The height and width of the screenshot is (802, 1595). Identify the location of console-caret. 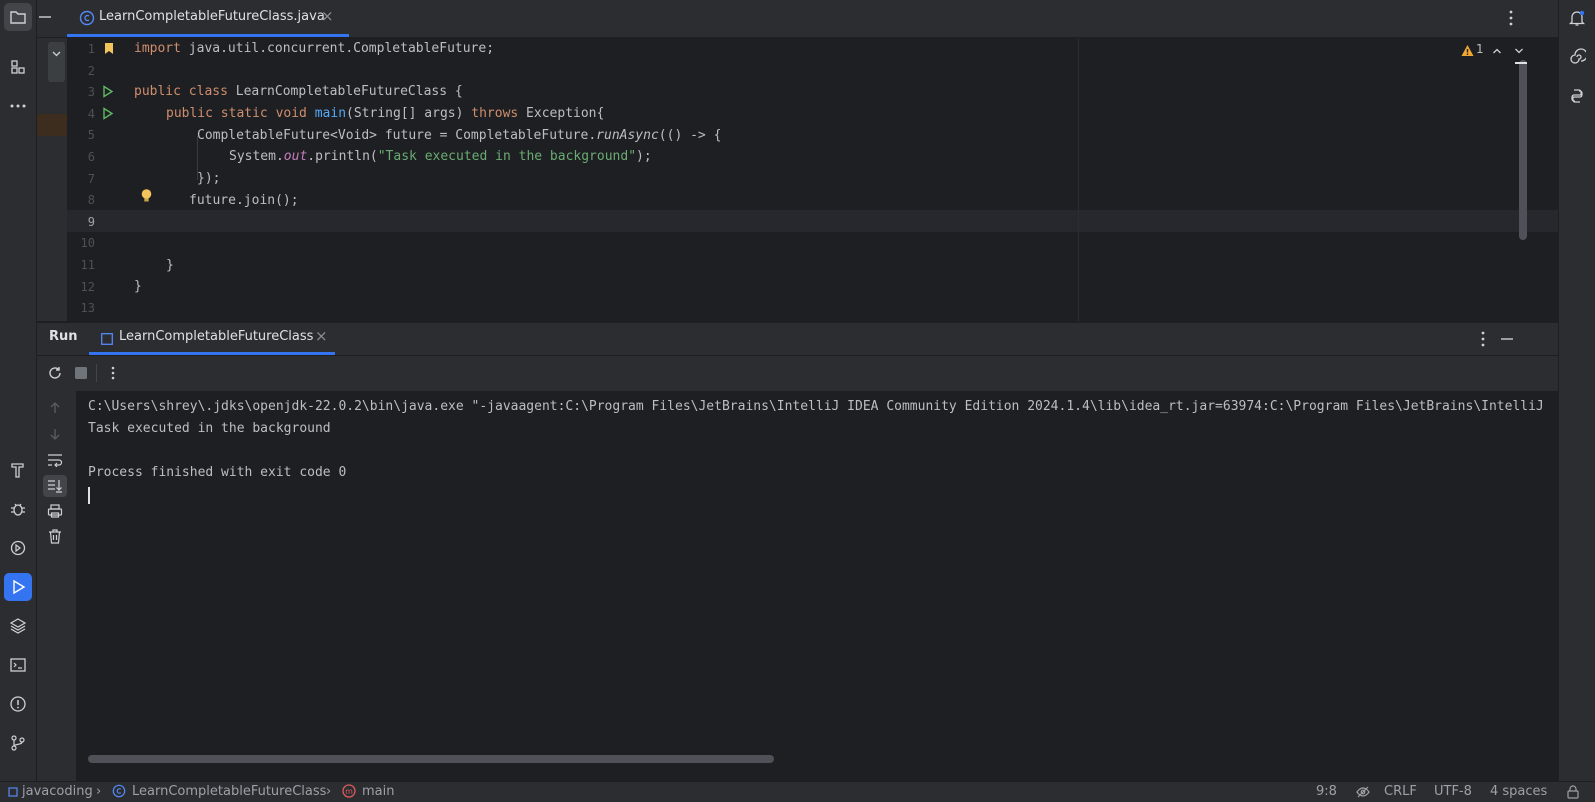
(89, 495).